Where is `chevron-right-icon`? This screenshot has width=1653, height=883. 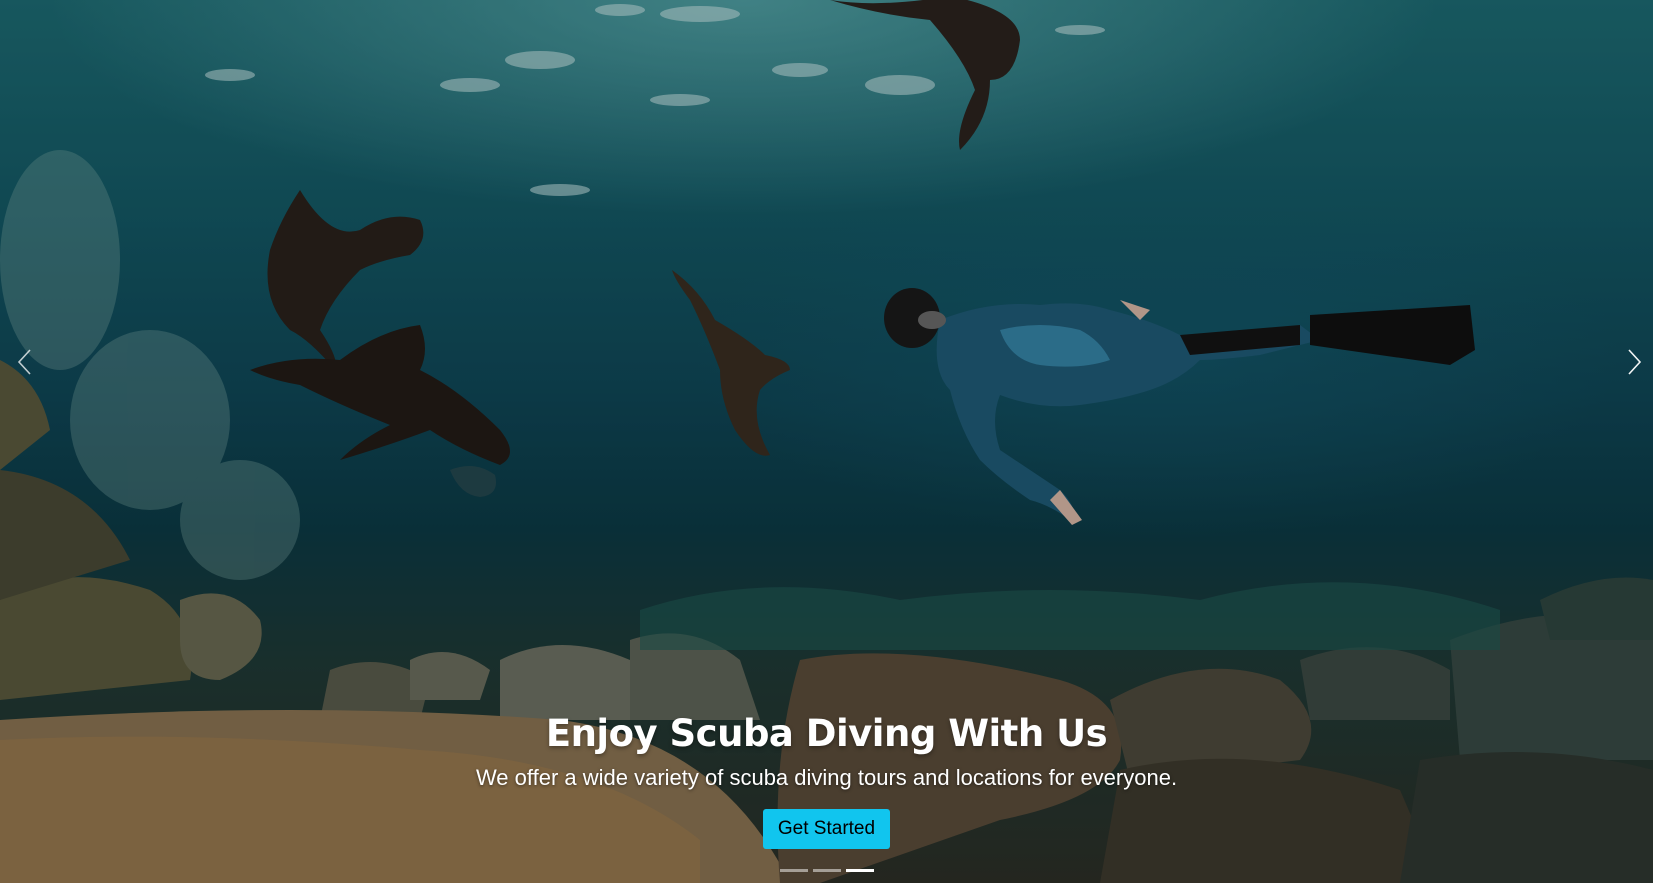
chevron-right-icon is located at coordinates (1634, 364).